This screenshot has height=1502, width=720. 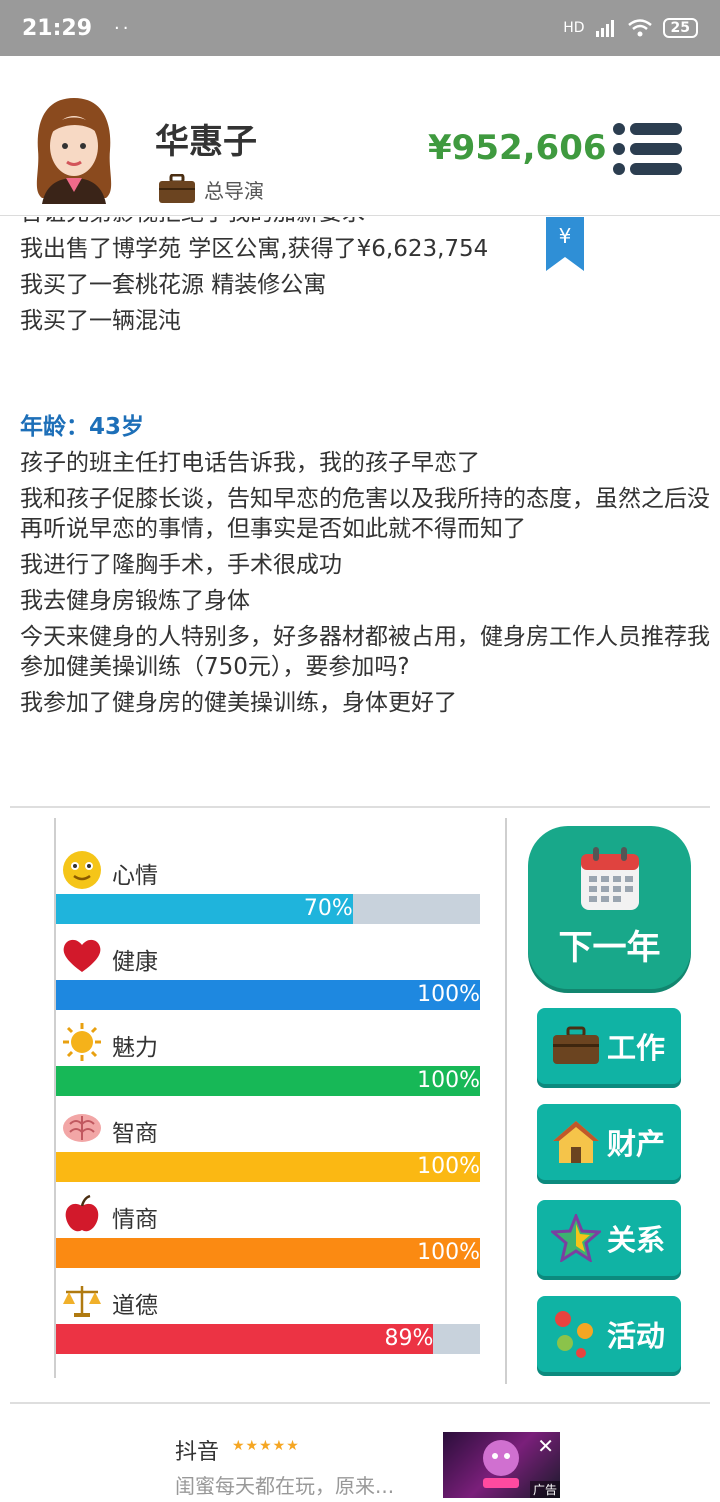 What do you see at coordinates (636, 1336) in the screenshot?
I see `activities-label: 活动` at bounding box center [636, 1336].